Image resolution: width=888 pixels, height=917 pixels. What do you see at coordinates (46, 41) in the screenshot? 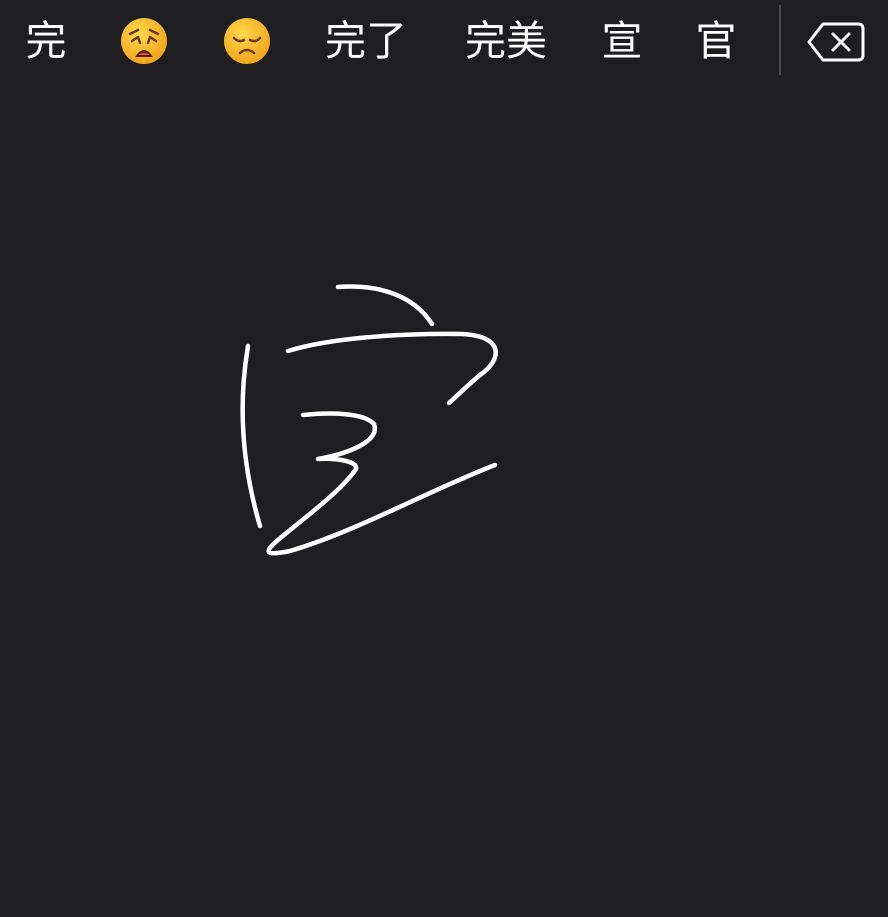
I see `candidate-wan: 完` at bounding box center [46, 41].